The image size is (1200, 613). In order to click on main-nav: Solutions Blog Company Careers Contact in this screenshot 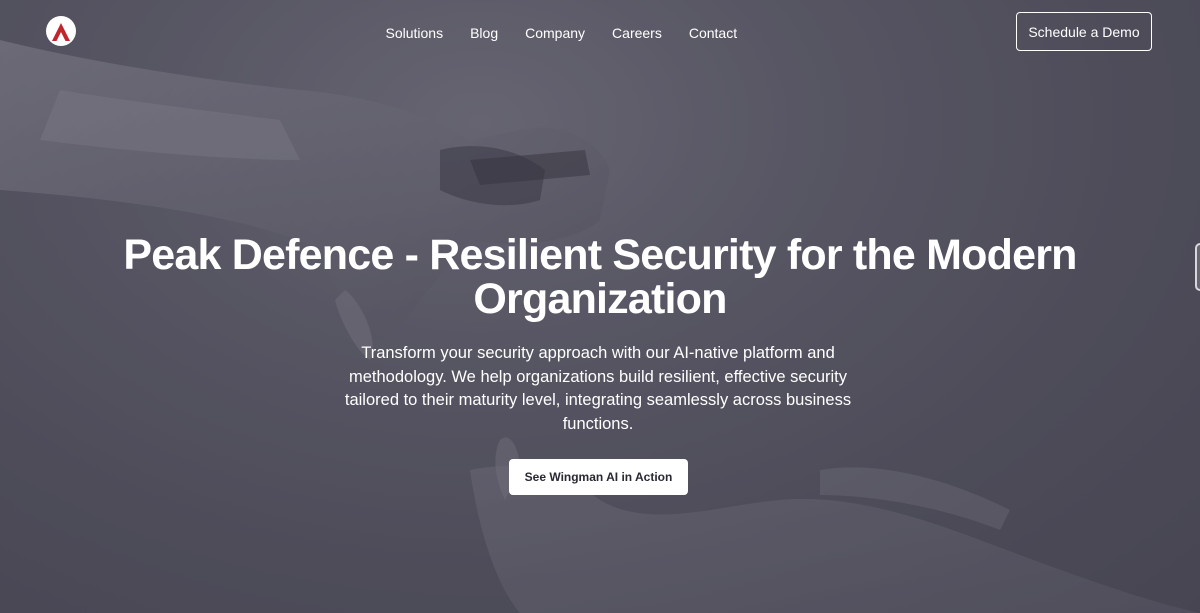, I will do `click(561, 33)`.